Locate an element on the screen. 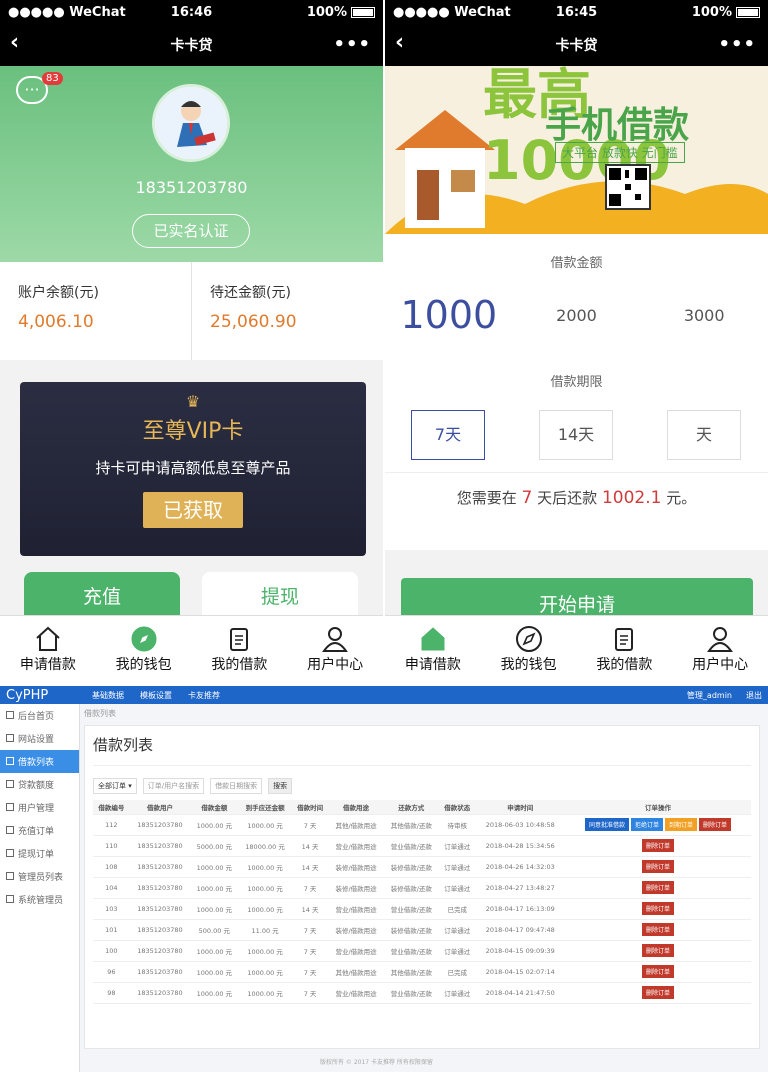 The image size is (768, 1072). page-title: 卡卡贷 is located at coordinates (576, 46).